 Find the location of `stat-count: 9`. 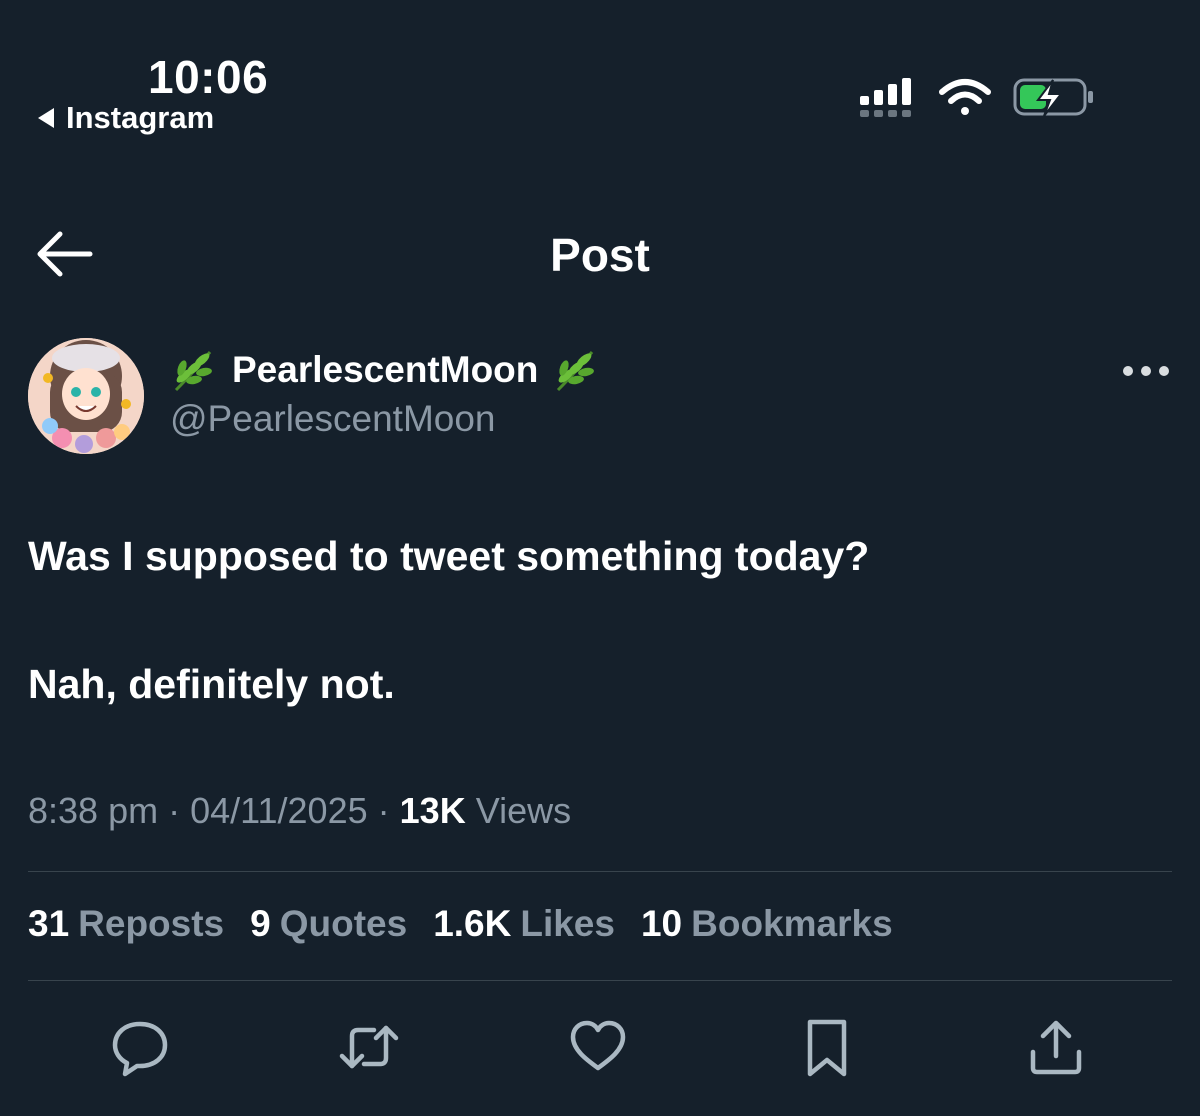

stat-count: 9 is located at coordinates (260, 923).